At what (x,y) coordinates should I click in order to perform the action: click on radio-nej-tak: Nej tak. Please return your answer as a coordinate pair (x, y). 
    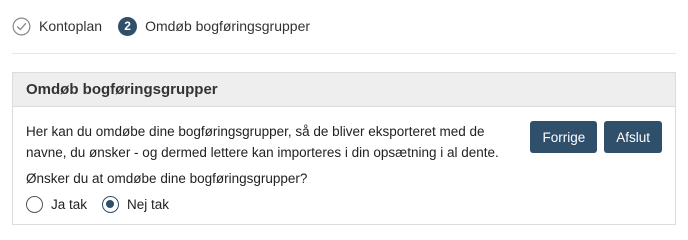
    Looking at the image, I should click on (135, 204).